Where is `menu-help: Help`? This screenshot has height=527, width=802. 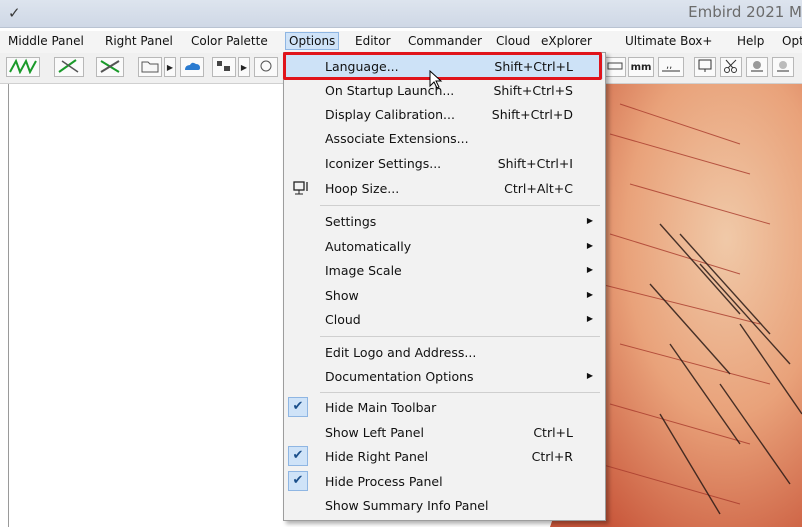
menu-help: Help is located at coordinates (750, 41).